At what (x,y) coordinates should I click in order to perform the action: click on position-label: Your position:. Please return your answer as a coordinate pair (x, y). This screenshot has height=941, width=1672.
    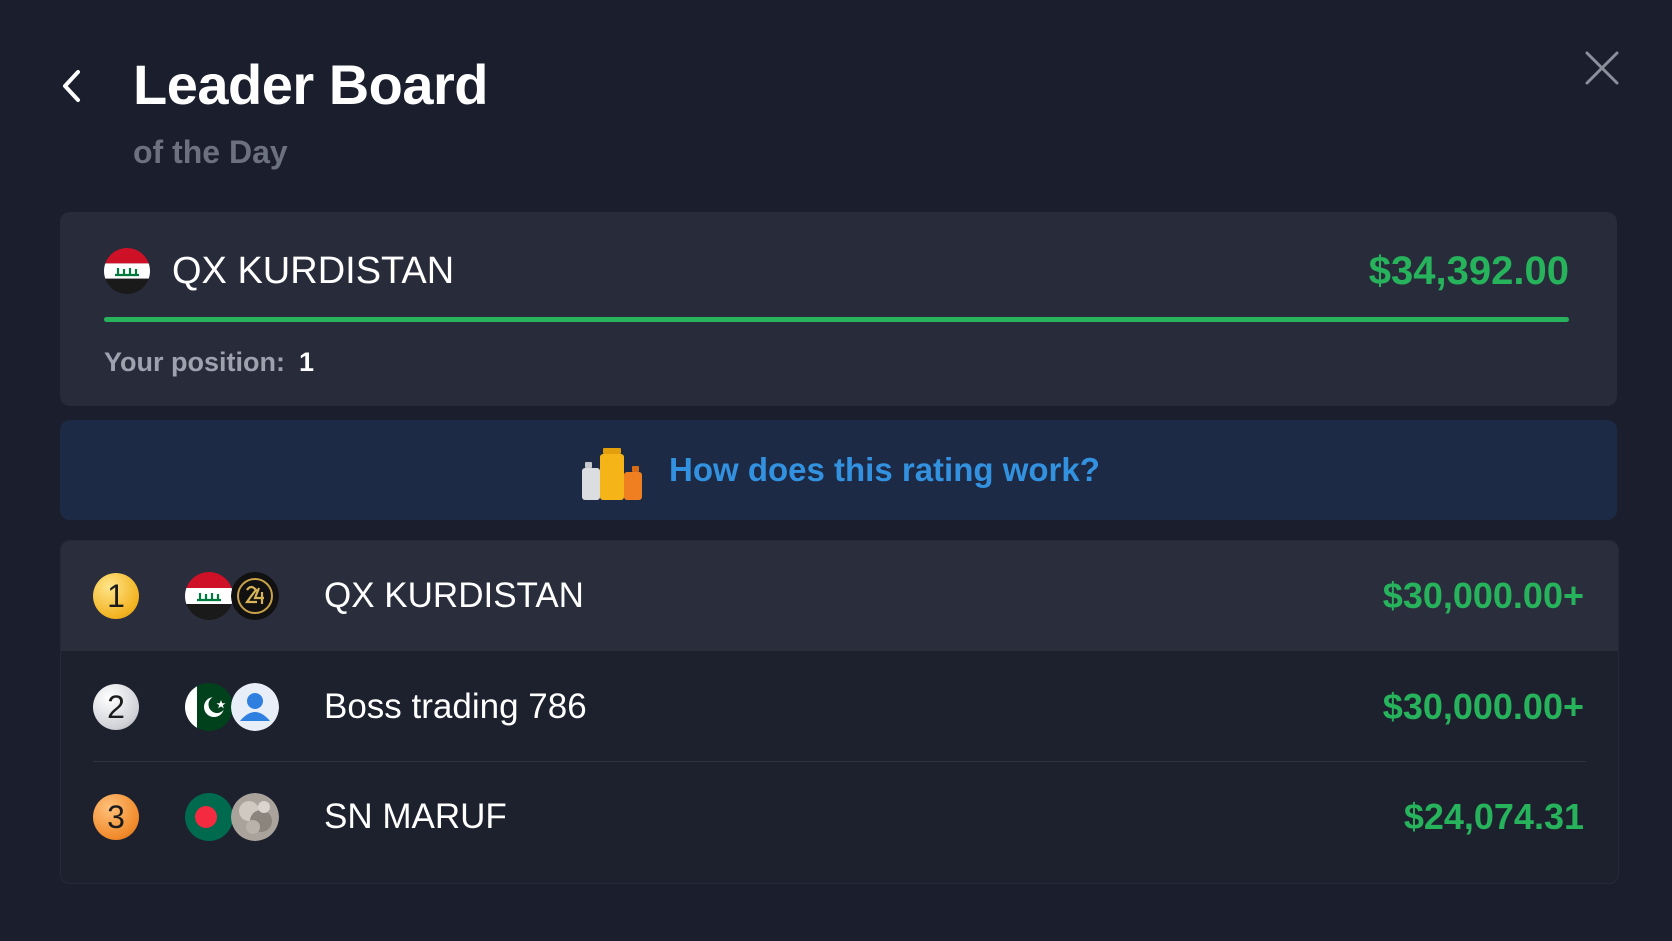
    Looking at the image, I should click on (194, 362).